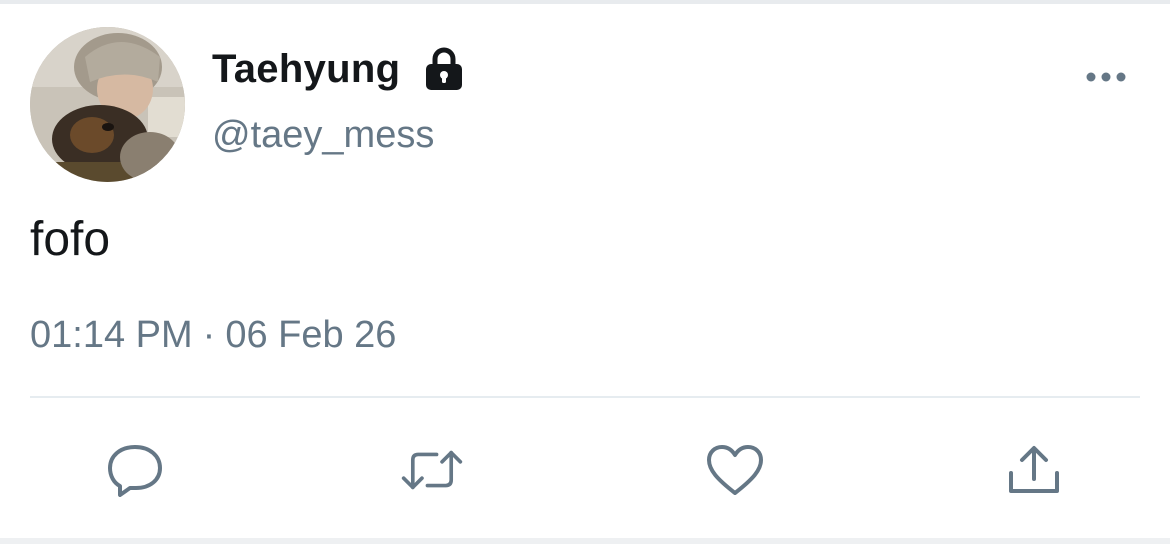 The height and width of the screenshot is (544, 1170). I want to click on retweet-icon, so click(432, 470).